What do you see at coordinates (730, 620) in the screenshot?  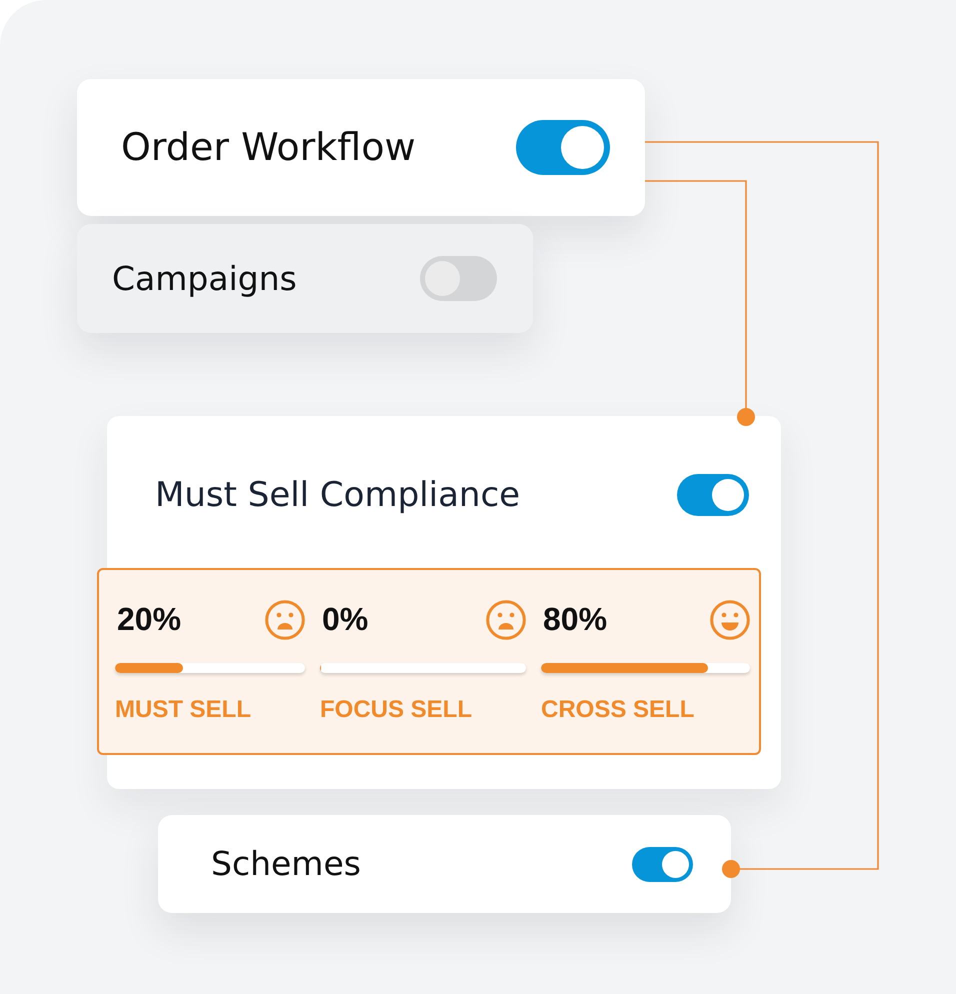 I see `happy-face-icon` at bounding box center [730, 620].